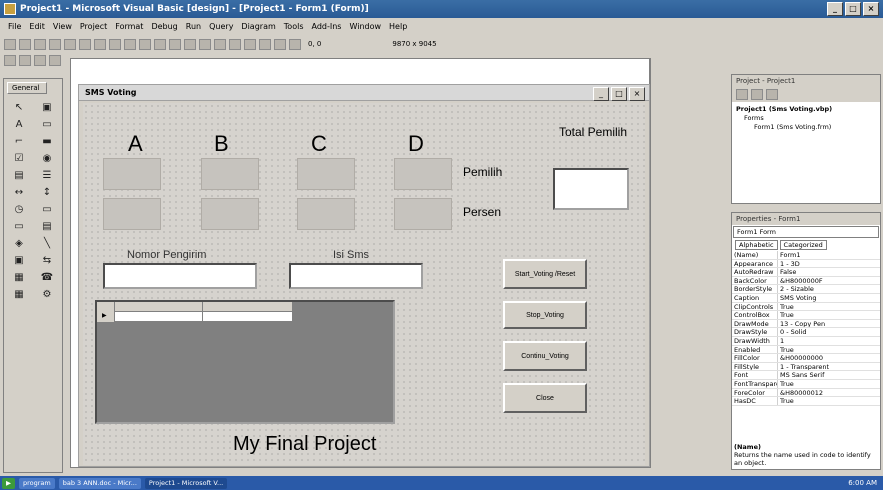 The height and width of the screenshot is (490, 883). What do you see at coordinates (250, 44) in the screenshot?
I see `object-browser-icon` at bounding box center [250, 44].